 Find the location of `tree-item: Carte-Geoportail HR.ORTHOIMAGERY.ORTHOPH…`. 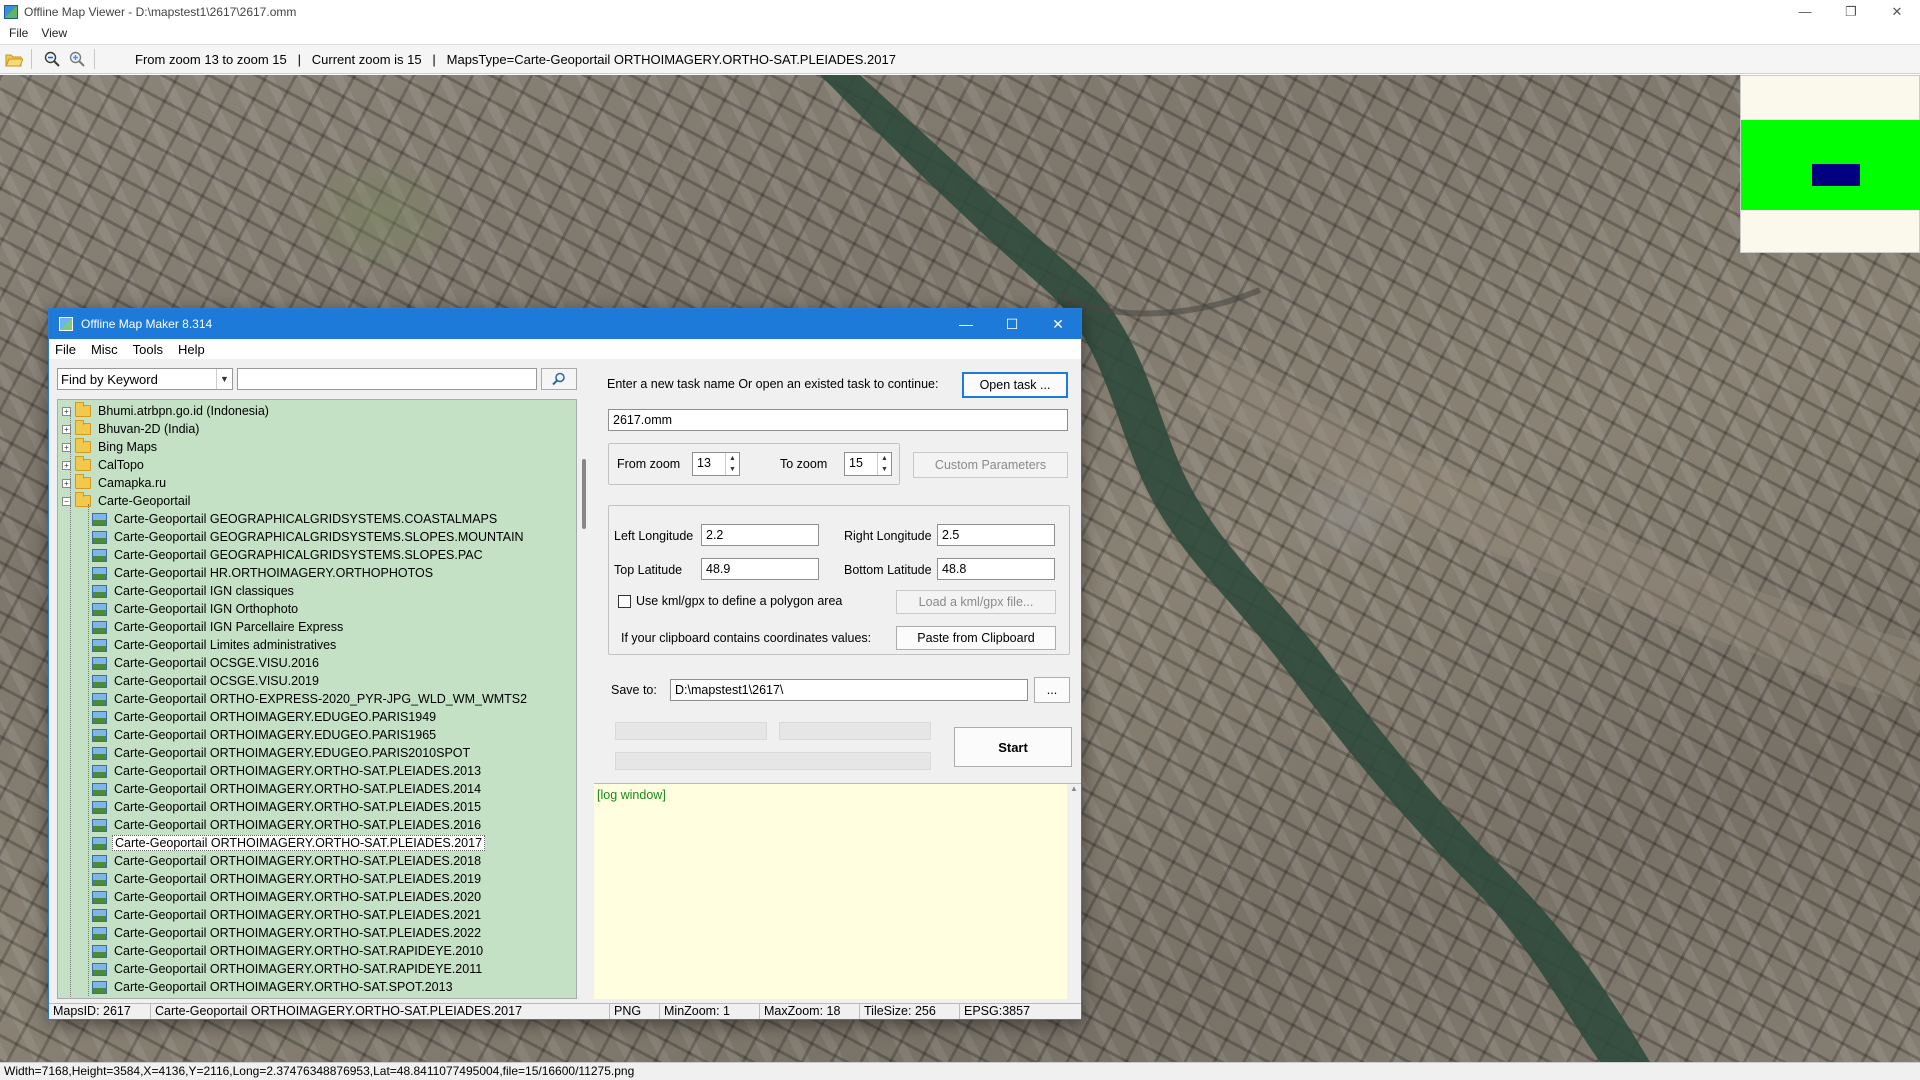

tree-item: Carte-Geoportail HR.ORTHOIMAGERY.ORTHOPH… is located at coordinates (263, 573).